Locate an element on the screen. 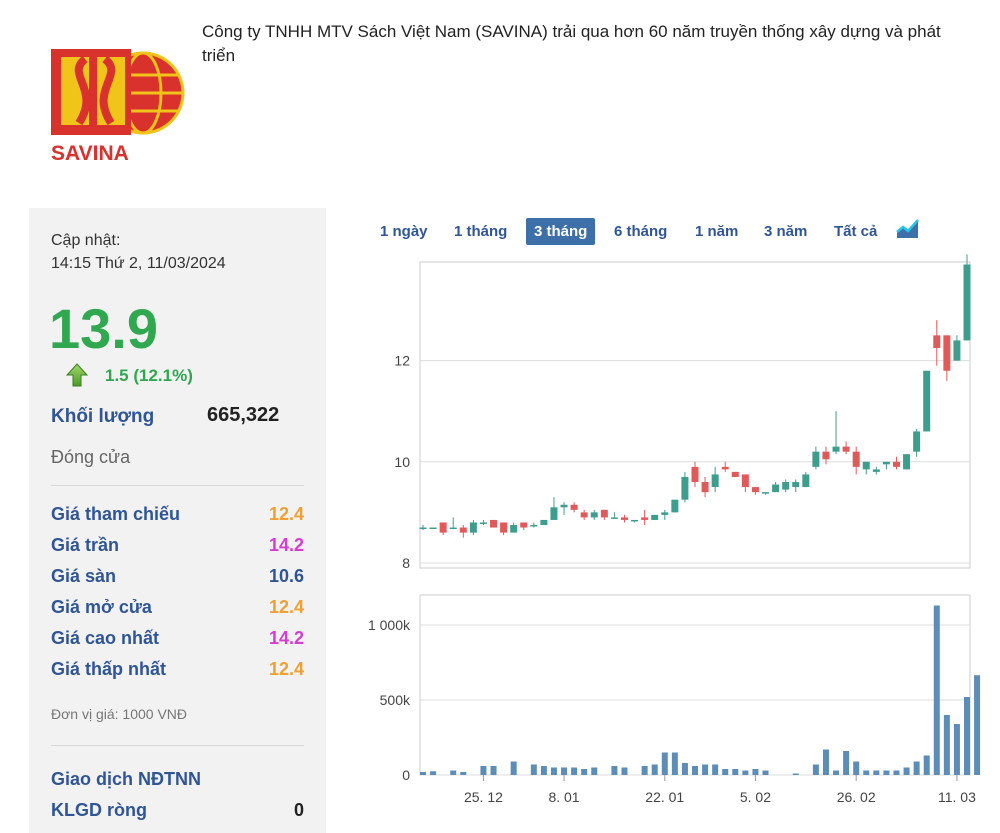 Image resolution: width=1000 pixels, height=833 pixels. row-high-price: Giá cao nhất 14.2 is located at coordinates (177, 642).